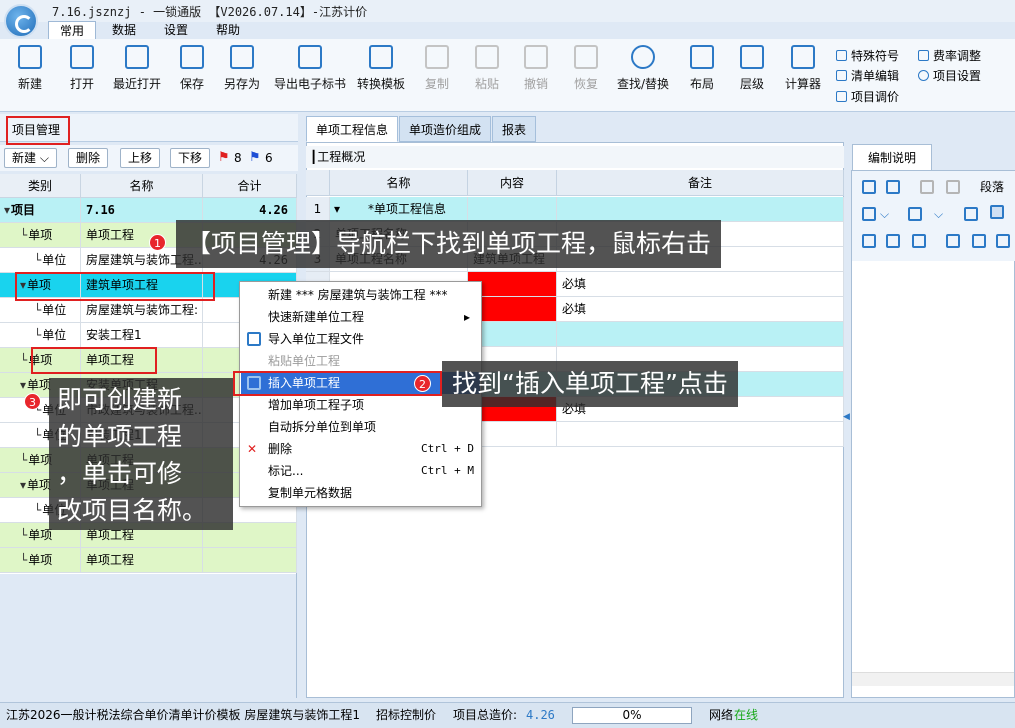 This screenshot has height=728, width=1015. What do you see at coordinates (210, 12) in the screenshot?
I see `window-title: 7.16.jsznzj - 一锁通版 【V2026.07.14】-江苏计价` at bounding box center [210, 12].